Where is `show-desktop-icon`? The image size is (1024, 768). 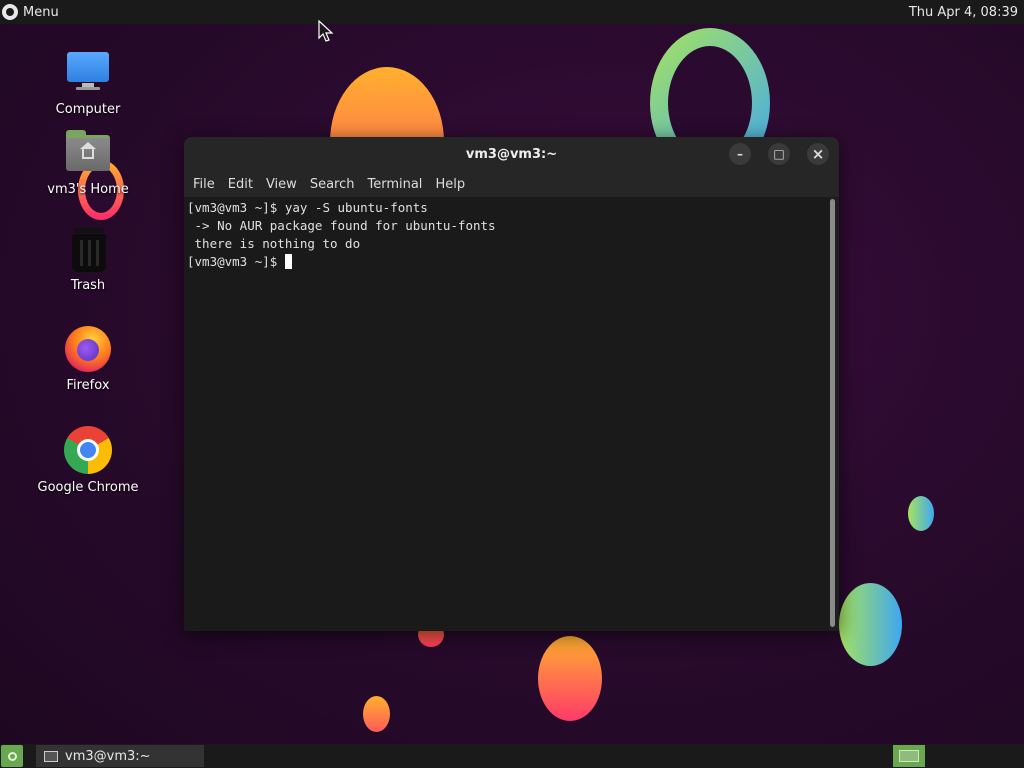 show-desktop-icon is located at coordinates (12, 756).